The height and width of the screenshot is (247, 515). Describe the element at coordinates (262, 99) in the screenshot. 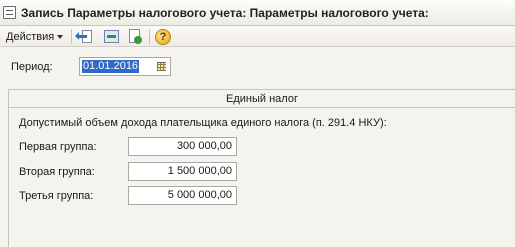

I see `panel-header: Единый налог` at that location.